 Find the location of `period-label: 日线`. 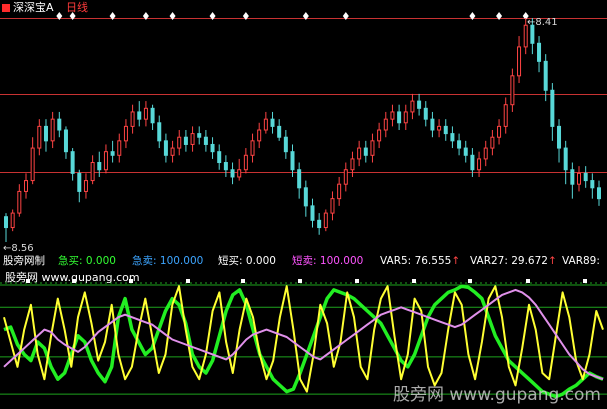

period-label: 日线 is located at coordinates (77, 8).